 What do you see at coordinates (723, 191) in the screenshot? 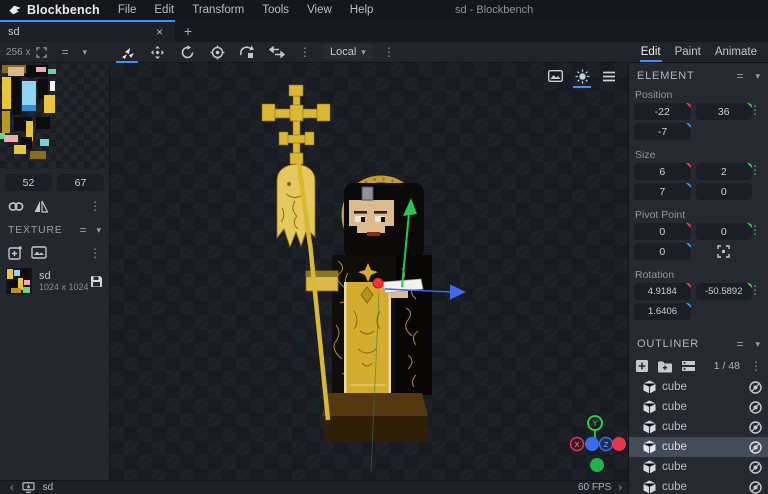
I see `size-stretch-field: 0` at bounding box center [723, 191].